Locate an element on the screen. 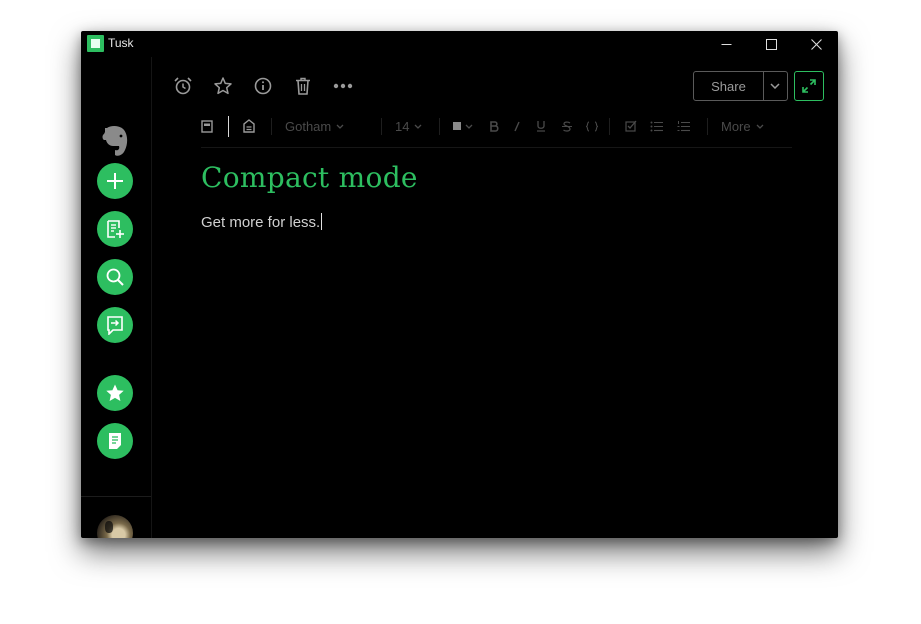  close-button is located at coordinates (815, 44).